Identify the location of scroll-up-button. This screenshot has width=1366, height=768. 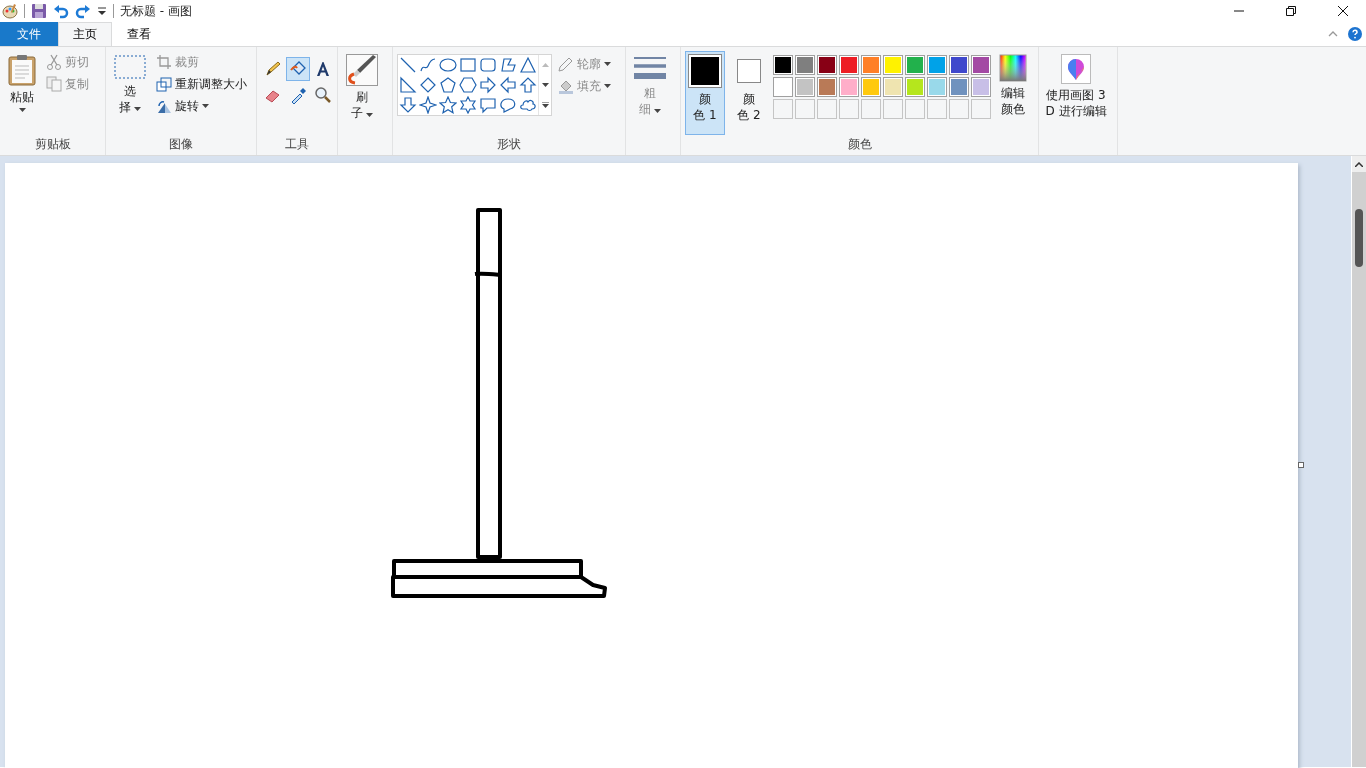
(1359, 164).